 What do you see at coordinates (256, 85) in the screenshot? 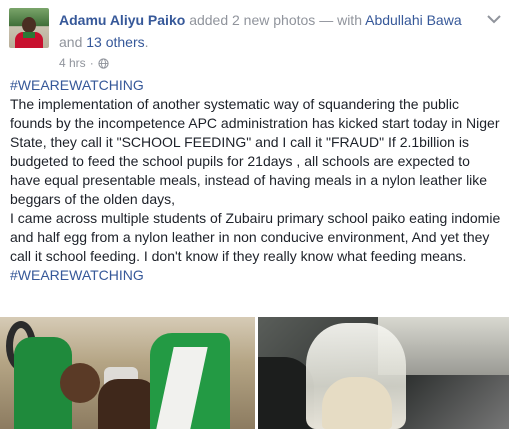
I see `hashtag-top-link: #WEAREWATCHING` at bounding box center [256, 85].